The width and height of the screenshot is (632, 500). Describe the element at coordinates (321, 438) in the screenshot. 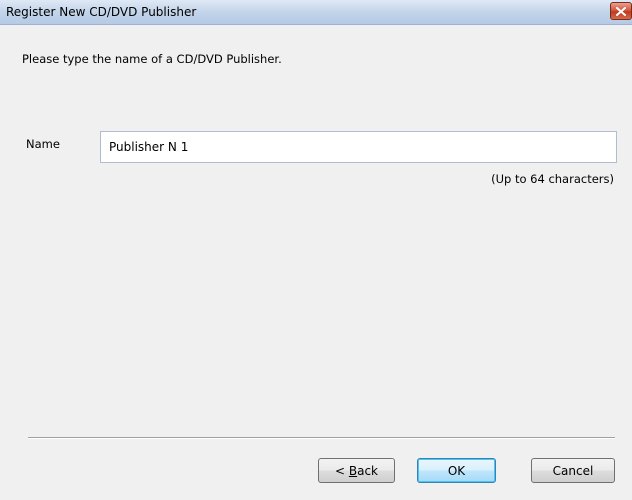

I see `separator` at that location.